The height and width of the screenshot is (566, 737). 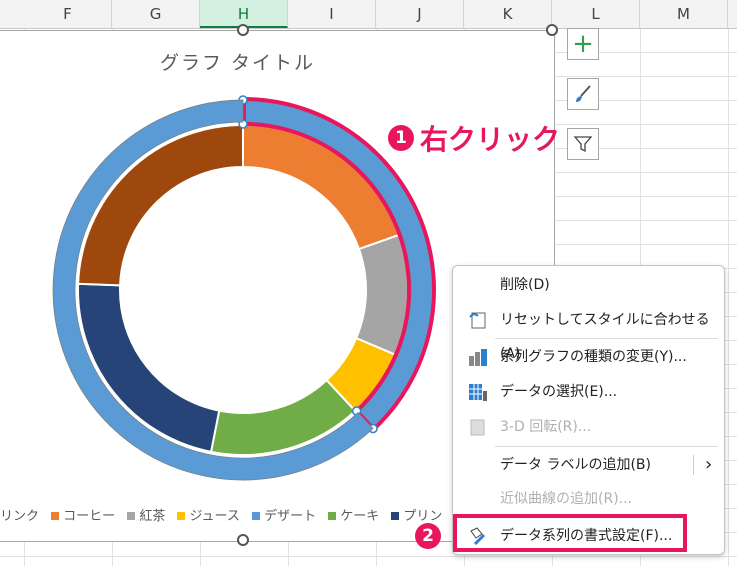 What do you see at coordinates (575, 465) in the screenshot?
I see `menu-label: データ ラベルの追加(B)` at bounding box center [575, 465].